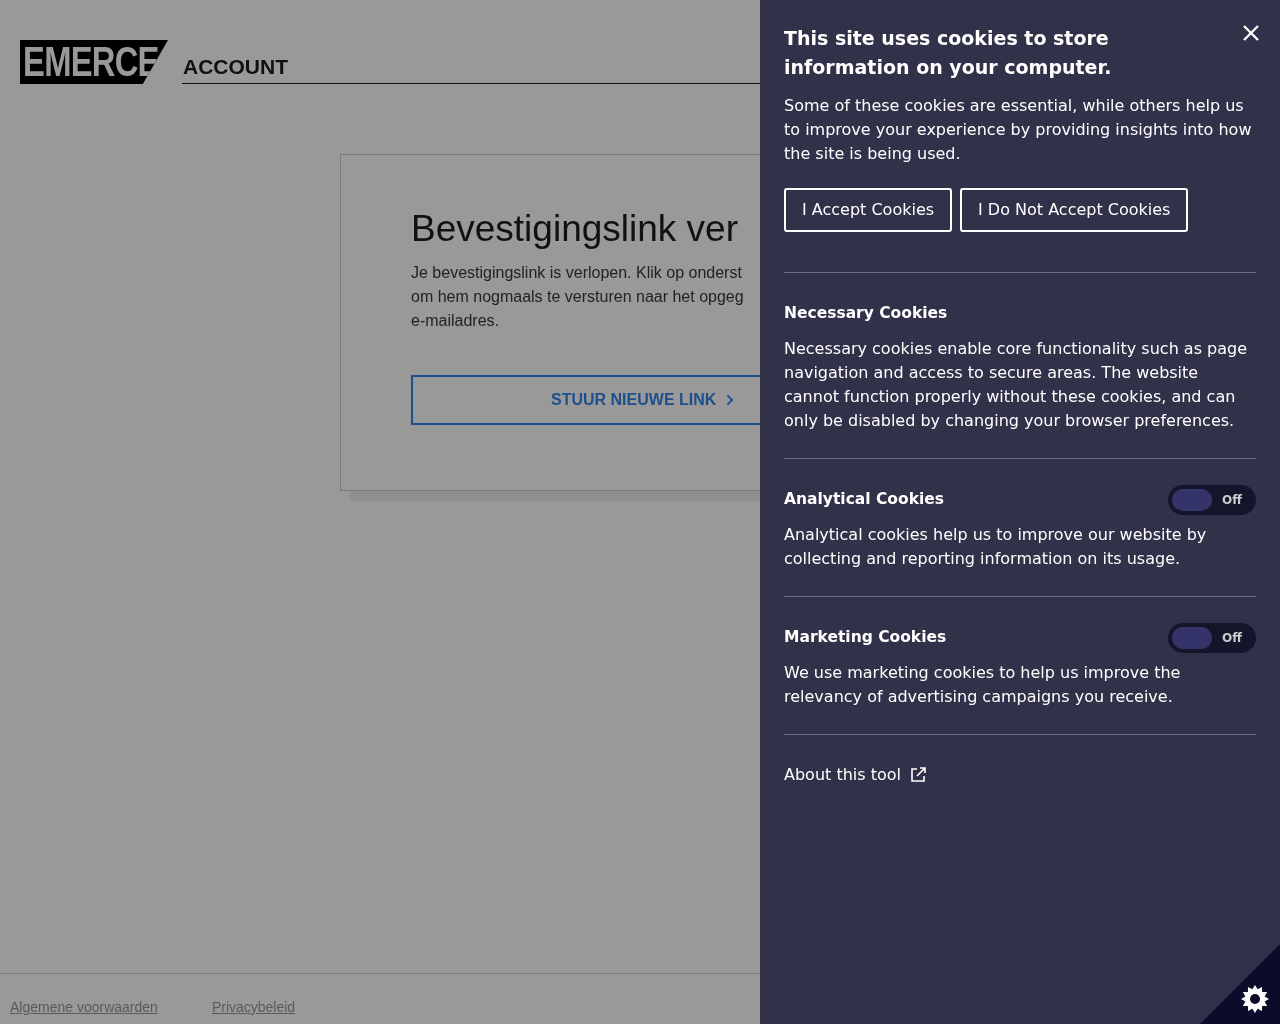  What do you see at coordinates (996, 547) in the screenshot?
I see `category-description: Analytical cookies help us to improve our website by collecting and reporting information on its usage.` at bounding box center [996, 547].